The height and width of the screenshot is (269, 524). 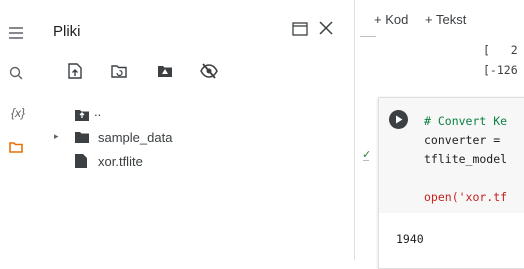 I want to click on search-icon, so click(x=16, y=73).